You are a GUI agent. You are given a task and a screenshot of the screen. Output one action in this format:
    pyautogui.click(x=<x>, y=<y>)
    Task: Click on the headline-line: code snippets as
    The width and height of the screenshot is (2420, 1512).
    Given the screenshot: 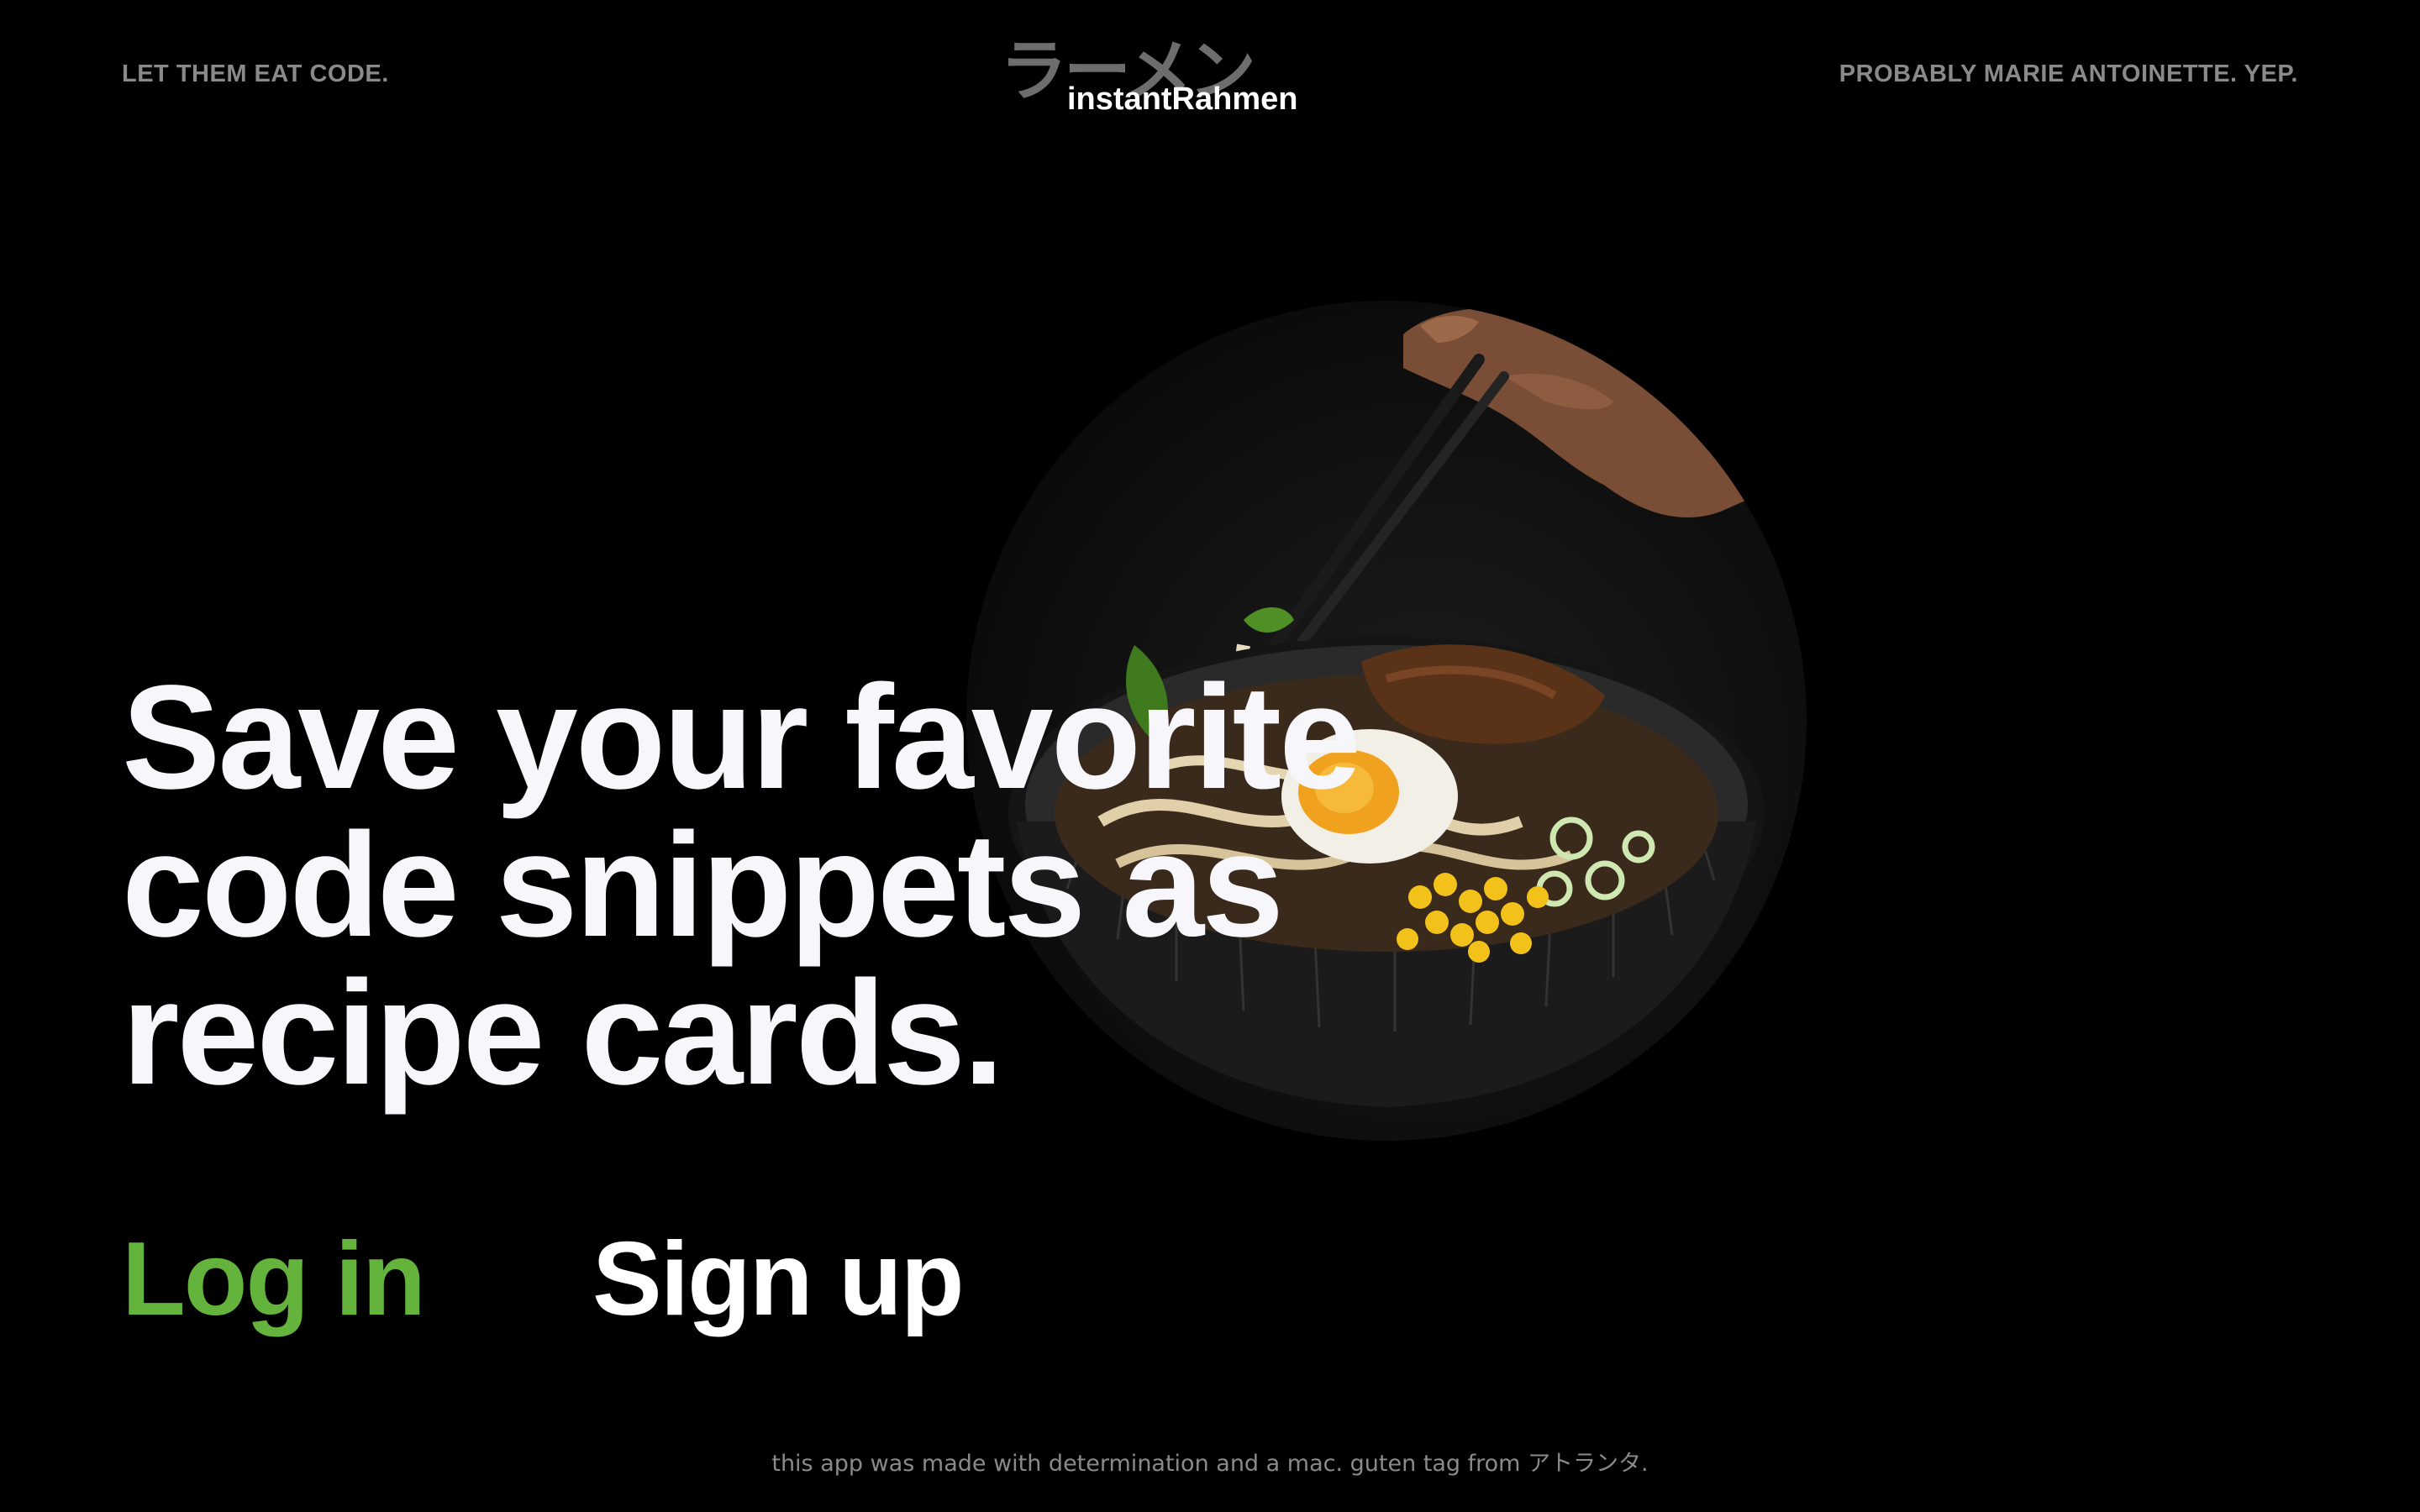 What is the action you would take?
    pyautogui.click(x=703, y=885)
    